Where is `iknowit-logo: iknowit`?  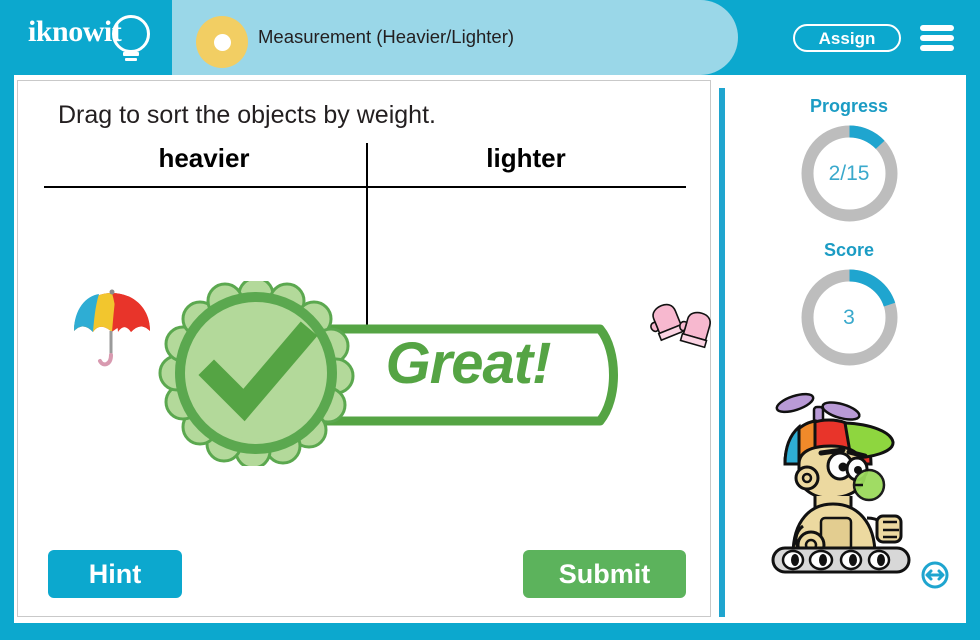 iknowit-logo: iknowit is located at coordinates (98, 39).